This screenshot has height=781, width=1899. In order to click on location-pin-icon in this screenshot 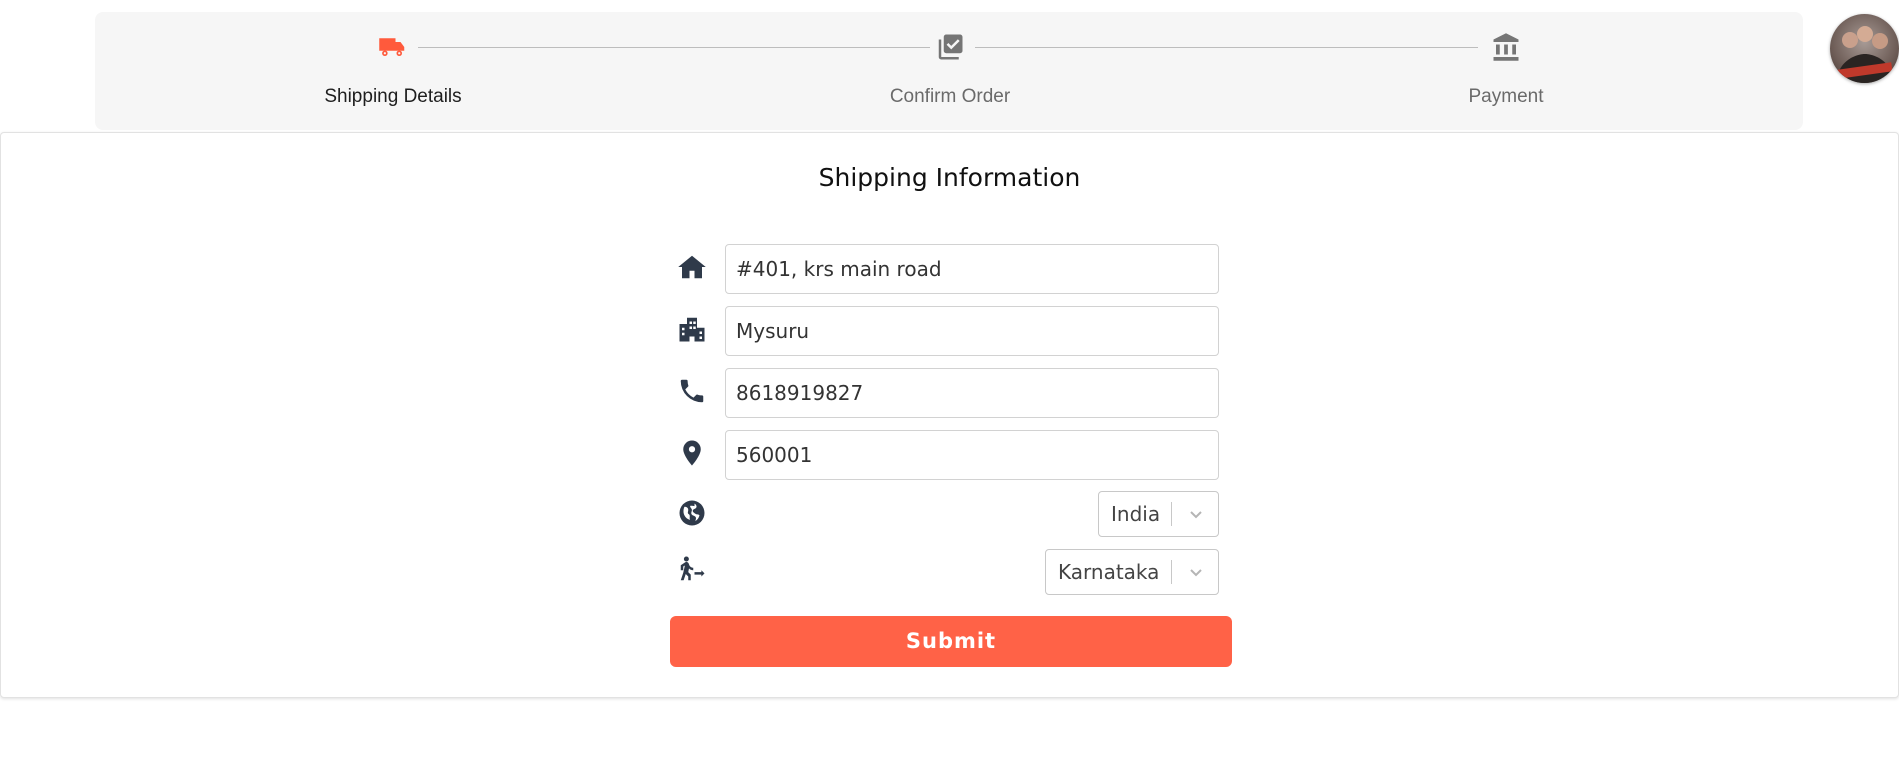, I will do `click(692, 453)`.